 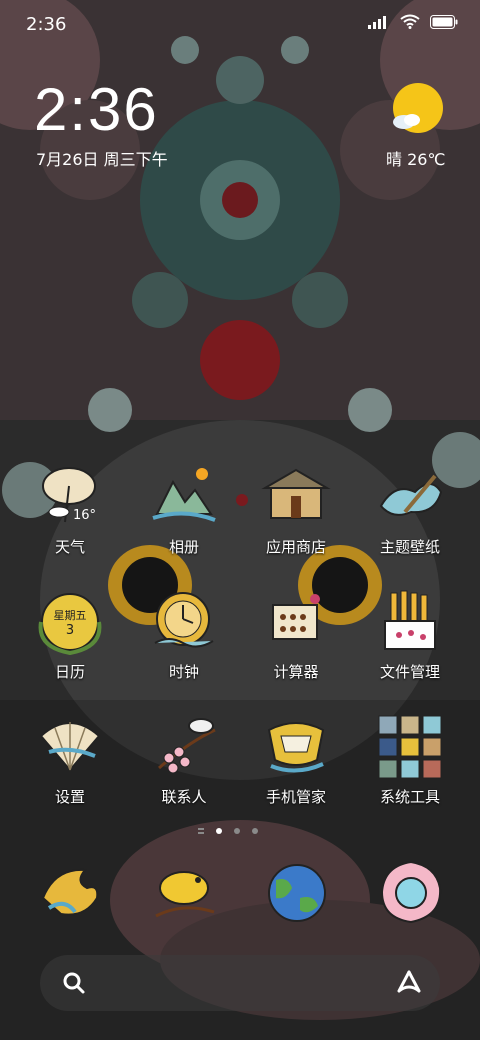 I want to click on app-clock: 时钟, so click(x=184, y=634).